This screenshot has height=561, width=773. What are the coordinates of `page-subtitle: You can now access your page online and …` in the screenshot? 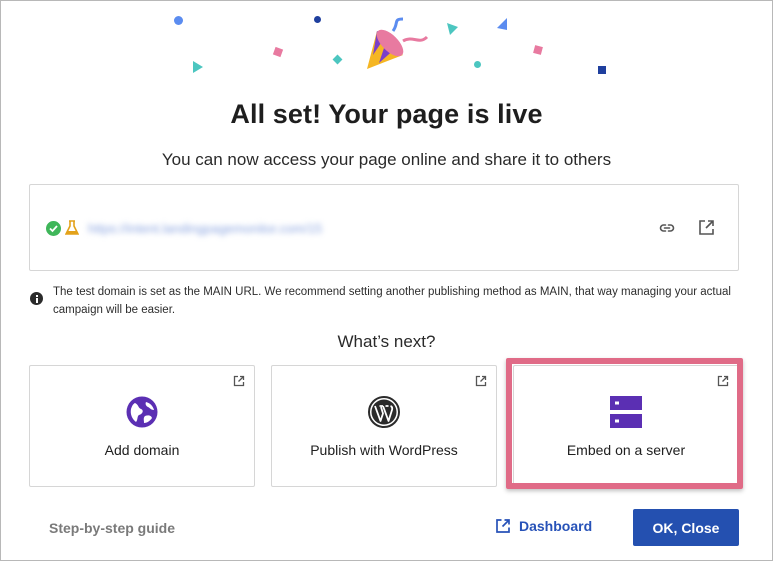 It's located at (386, 159).